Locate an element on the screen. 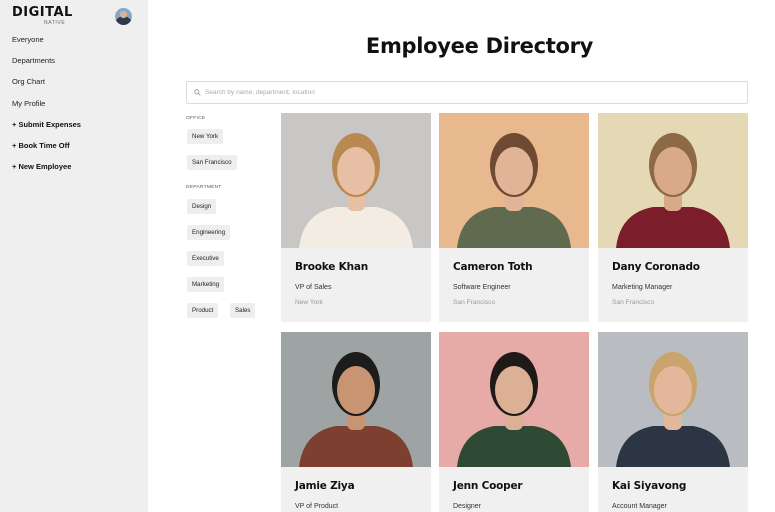 This screenshot has height=512, width=775. employee-role: Marketing Manager is located at coordinates (642, 287).